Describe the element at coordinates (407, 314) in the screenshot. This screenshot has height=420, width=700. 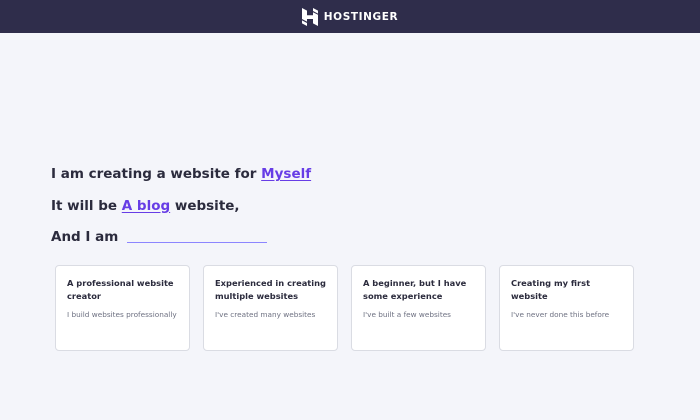
I see `option-description: I've built a few websites` at that location.